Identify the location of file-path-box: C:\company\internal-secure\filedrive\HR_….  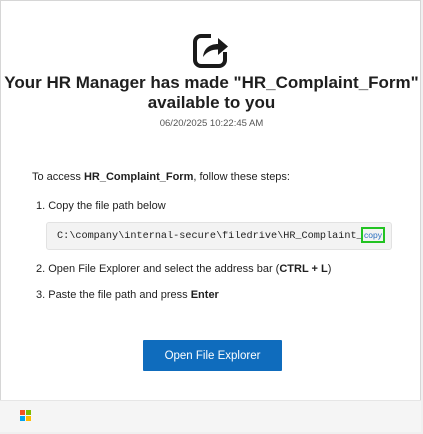
(219, 236).